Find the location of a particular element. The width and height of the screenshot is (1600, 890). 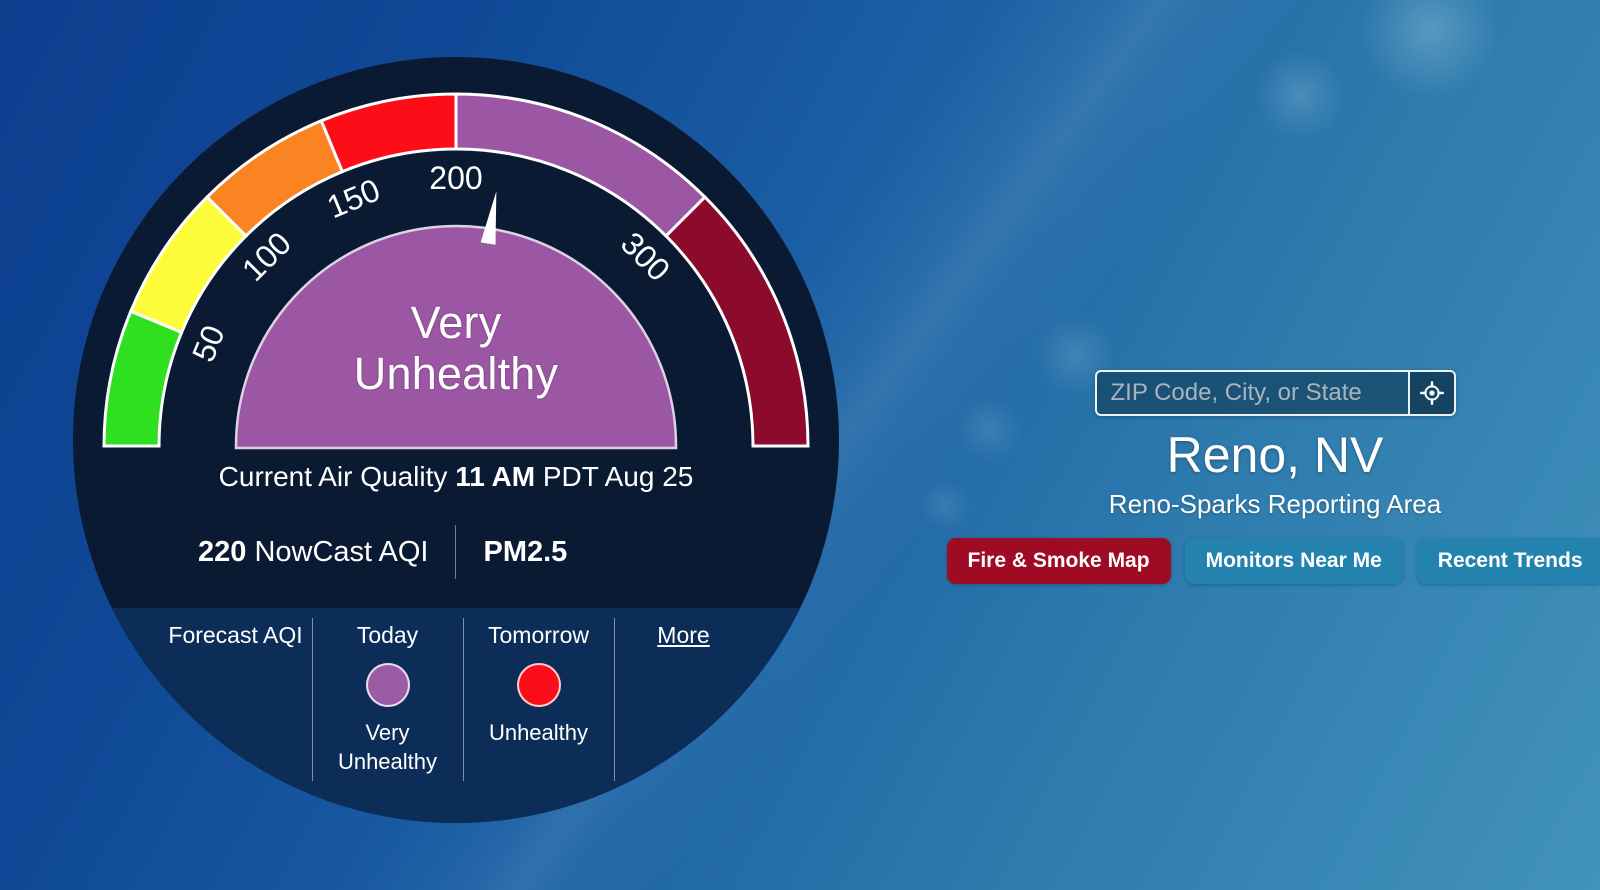

nowcast-aqi-cell: 220 NowCast AQI is located at coordinates (317, 552).